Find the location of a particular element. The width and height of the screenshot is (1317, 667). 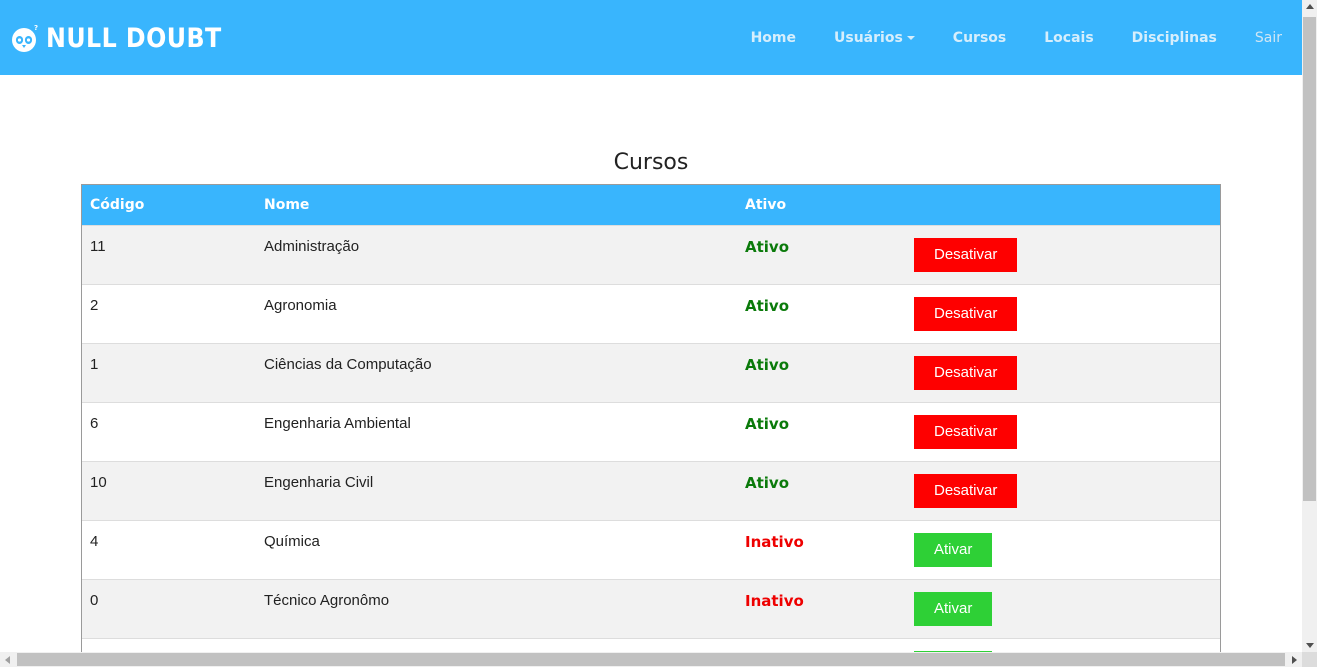

cell-codigo is located at coordinates (169, 646).